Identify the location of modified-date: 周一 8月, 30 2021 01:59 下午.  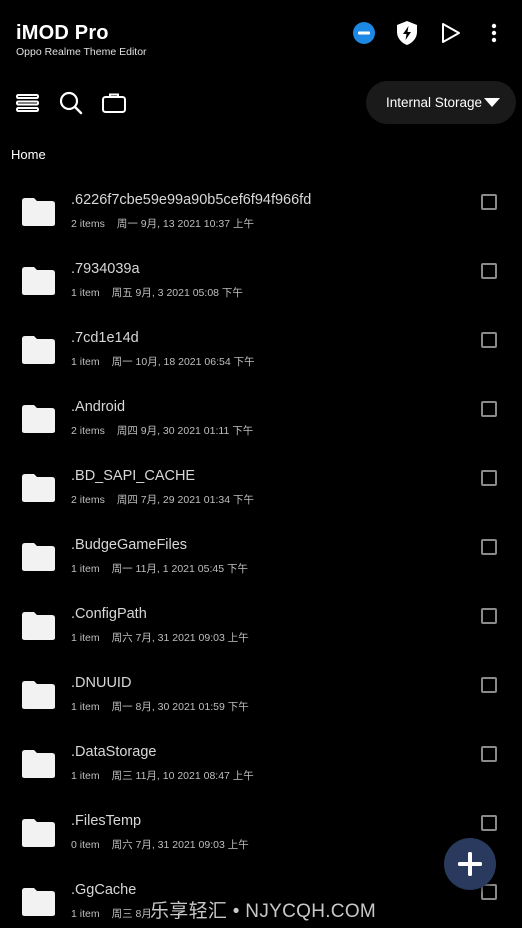
(180, 707).